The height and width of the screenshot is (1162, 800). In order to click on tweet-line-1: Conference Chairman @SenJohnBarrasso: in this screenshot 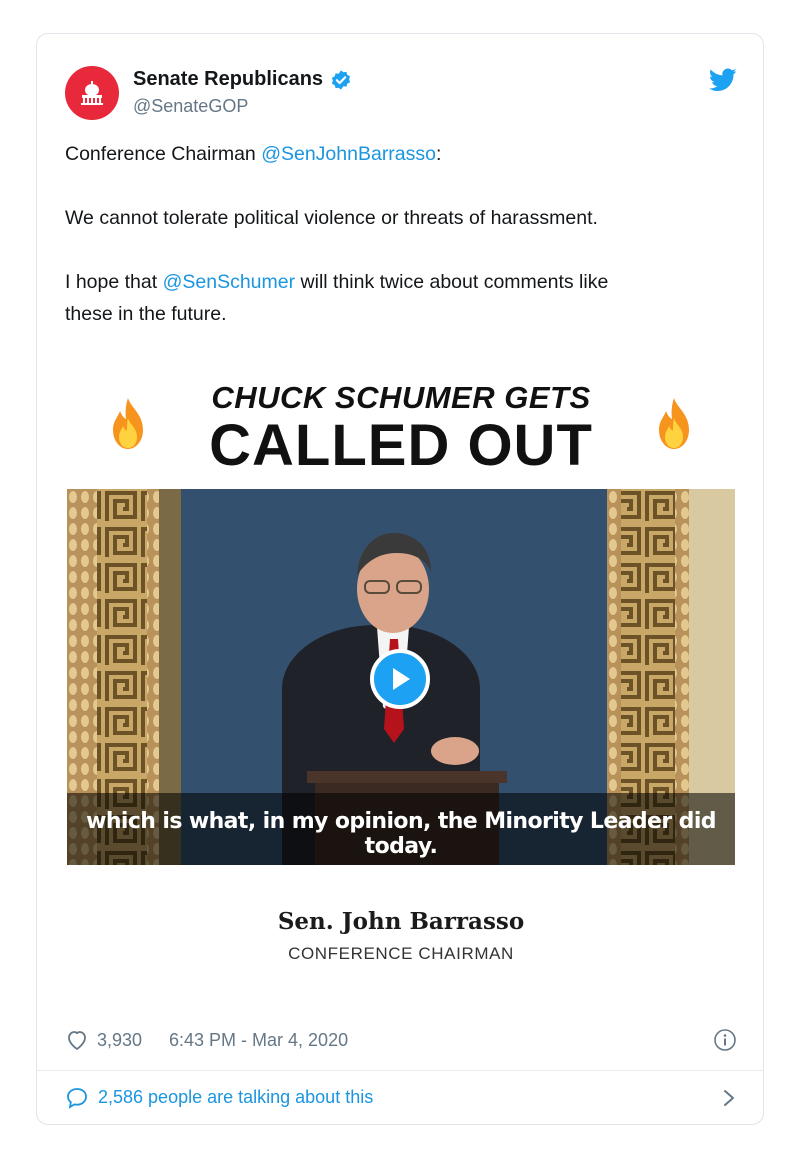, I will do `click(401, 154)`.